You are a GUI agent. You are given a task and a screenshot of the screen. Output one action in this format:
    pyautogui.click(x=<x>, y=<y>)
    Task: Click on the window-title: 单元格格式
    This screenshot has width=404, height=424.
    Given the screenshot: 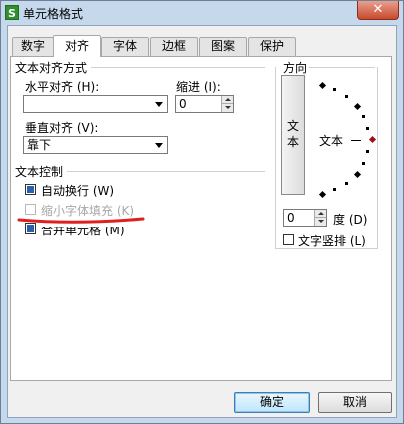 What is the action you would take?
    pyautogui.click(x=53, y=14)
    